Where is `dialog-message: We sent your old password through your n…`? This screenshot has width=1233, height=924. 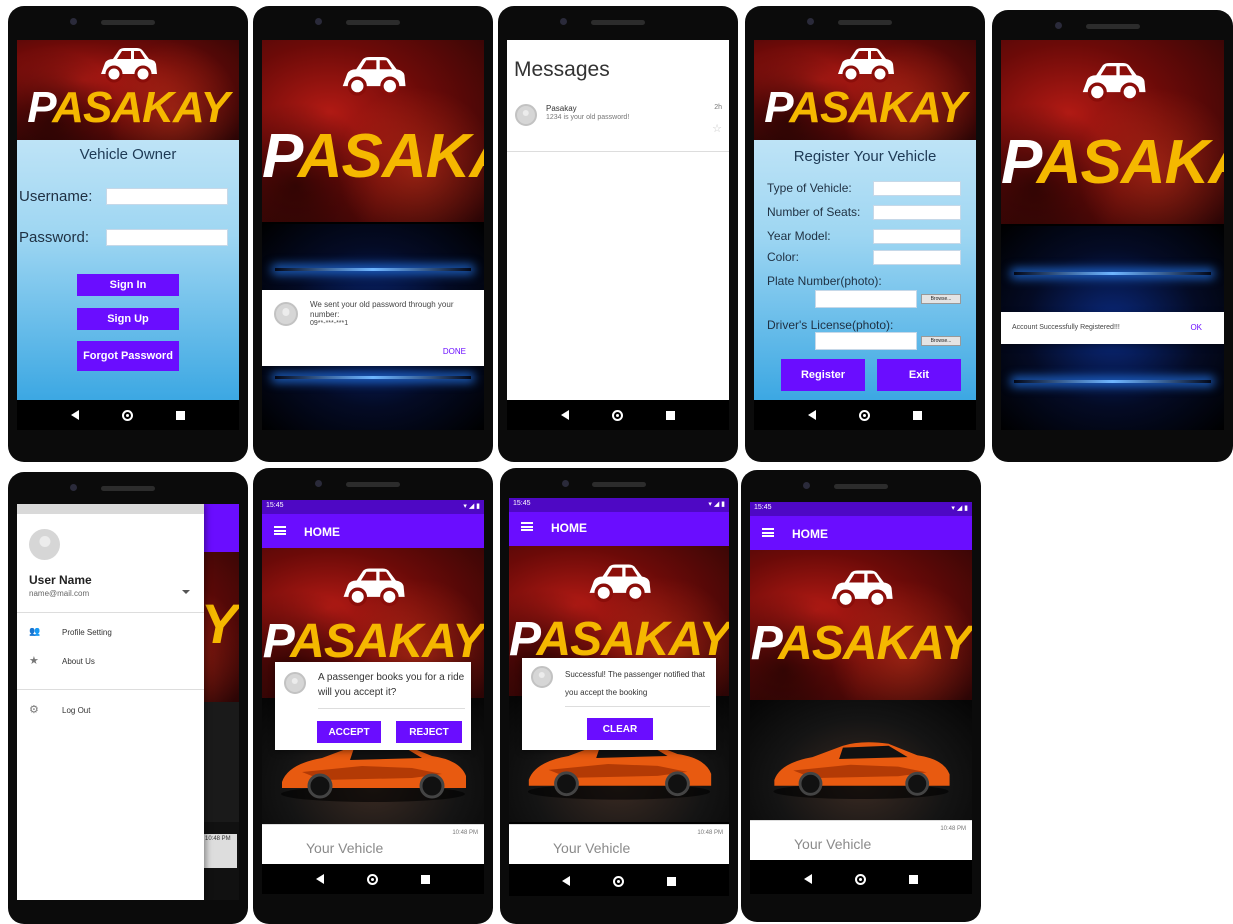
dialog-message: We sent your old password through your n… is located at coordinates (382, 309).